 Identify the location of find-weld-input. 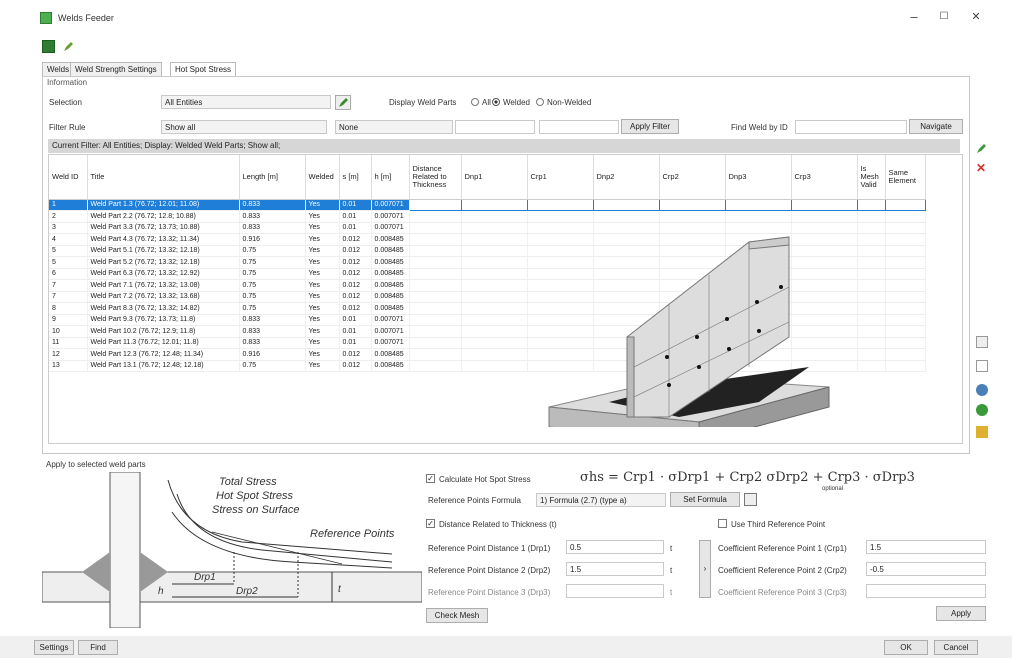
(851, 127).